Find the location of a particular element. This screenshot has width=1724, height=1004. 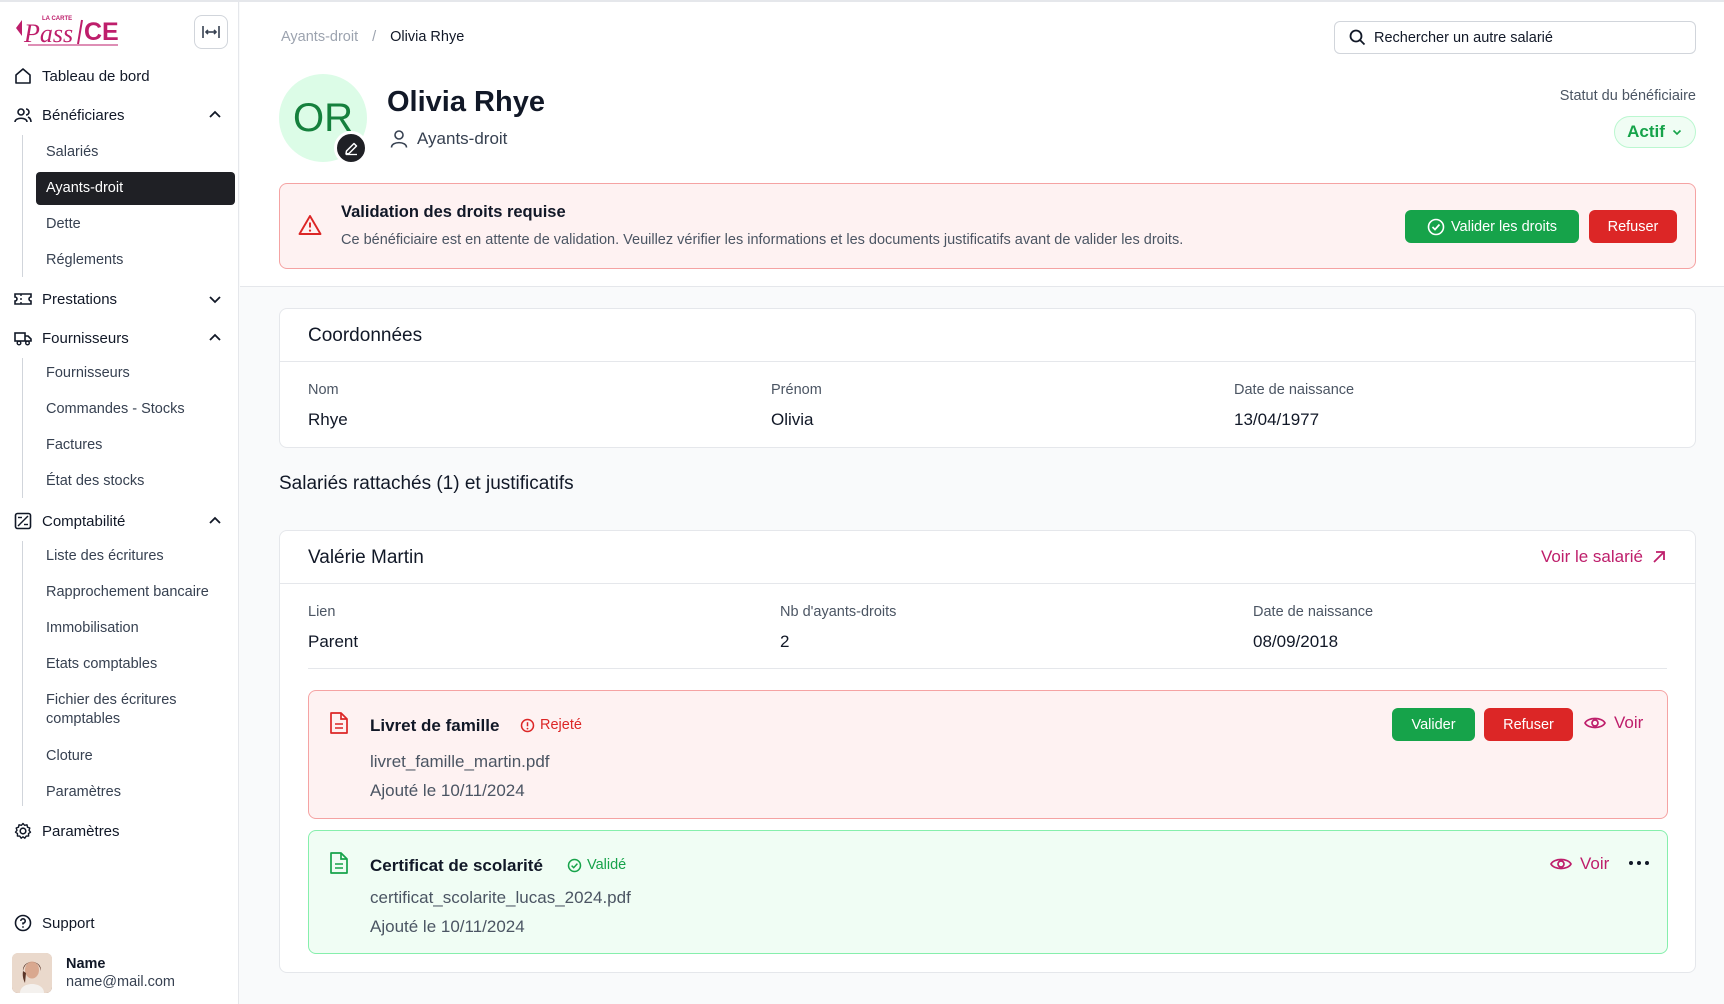

support-label: Support is located at coordinates (68, 923).